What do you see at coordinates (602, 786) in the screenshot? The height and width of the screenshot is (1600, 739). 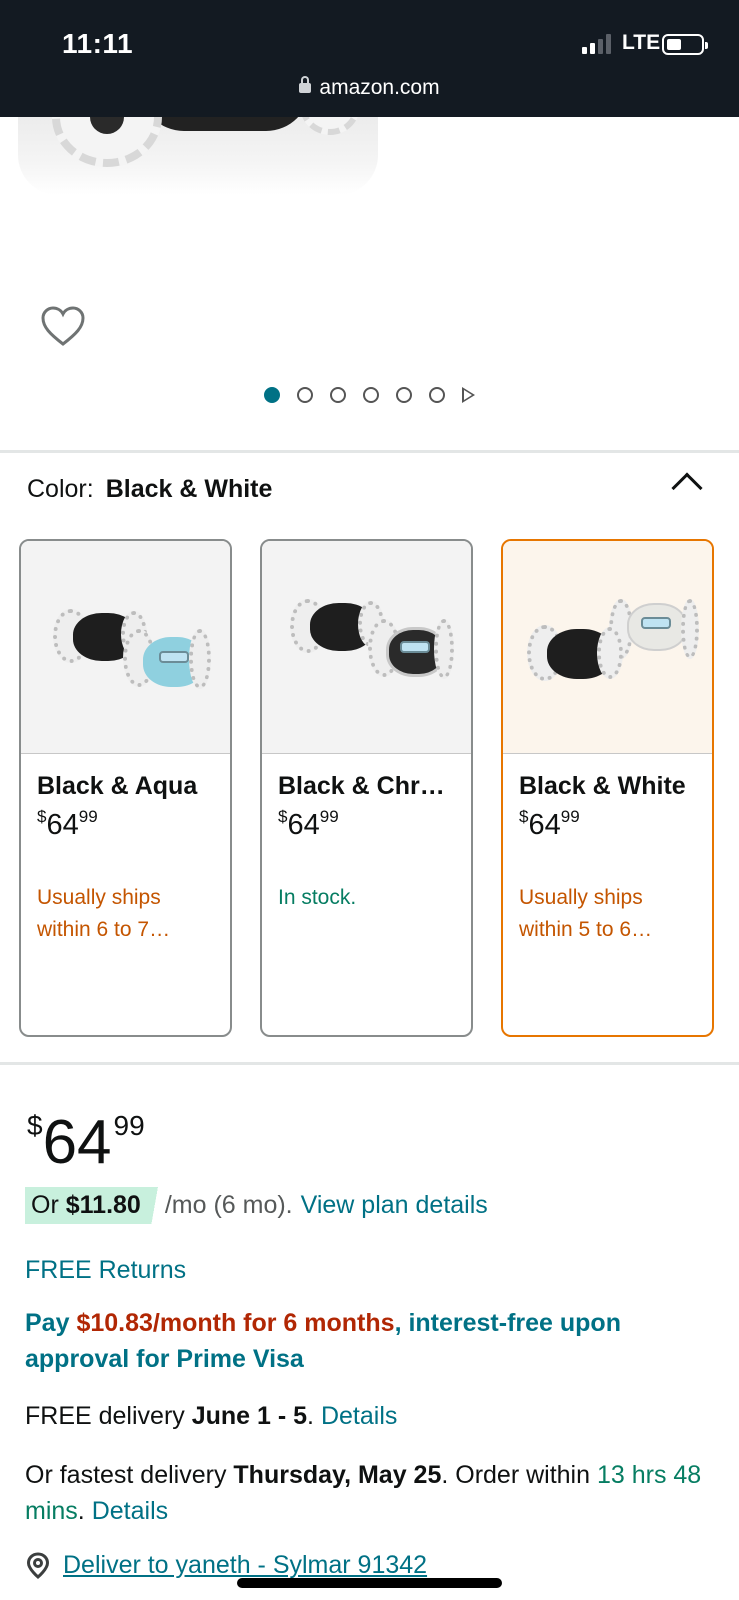 I see `color-option-name: Black & White` at bounding box center [602, 786].